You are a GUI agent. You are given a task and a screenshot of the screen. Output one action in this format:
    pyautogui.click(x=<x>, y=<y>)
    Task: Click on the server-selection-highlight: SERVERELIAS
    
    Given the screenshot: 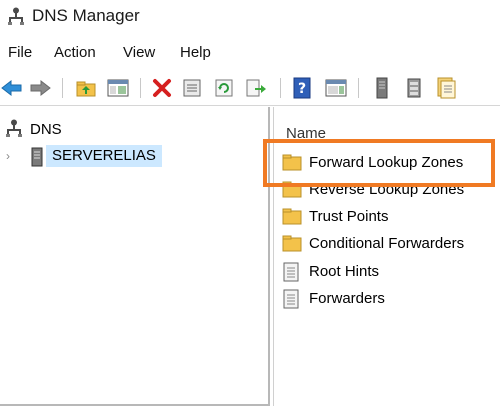 What is the action you would take?
    pyautogui.click(x=104, y=156)
    